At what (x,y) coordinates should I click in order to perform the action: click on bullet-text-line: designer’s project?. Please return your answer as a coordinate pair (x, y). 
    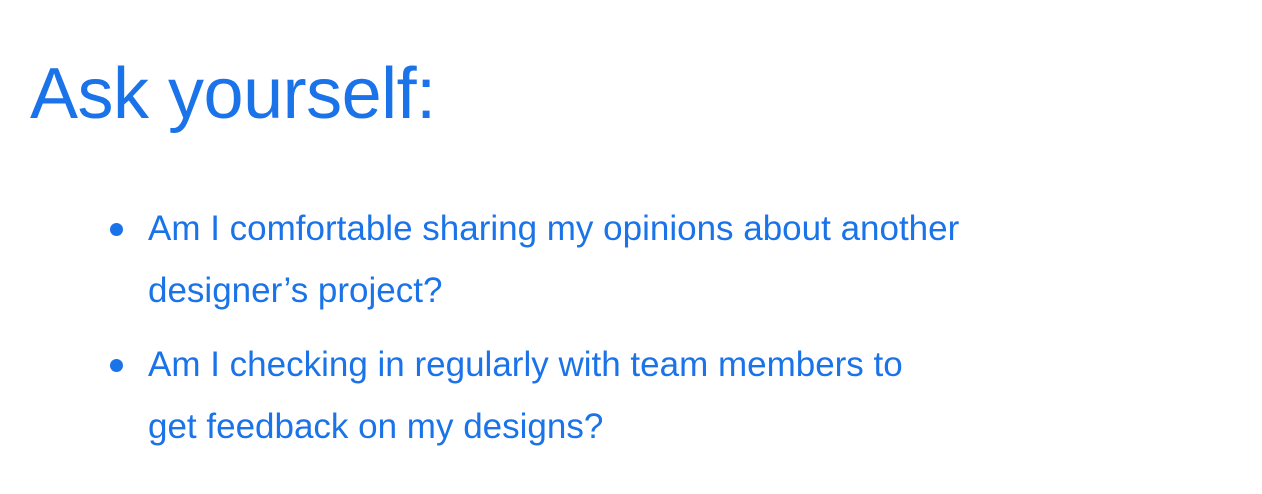
    Looking at the image, I should click on (295, 290).